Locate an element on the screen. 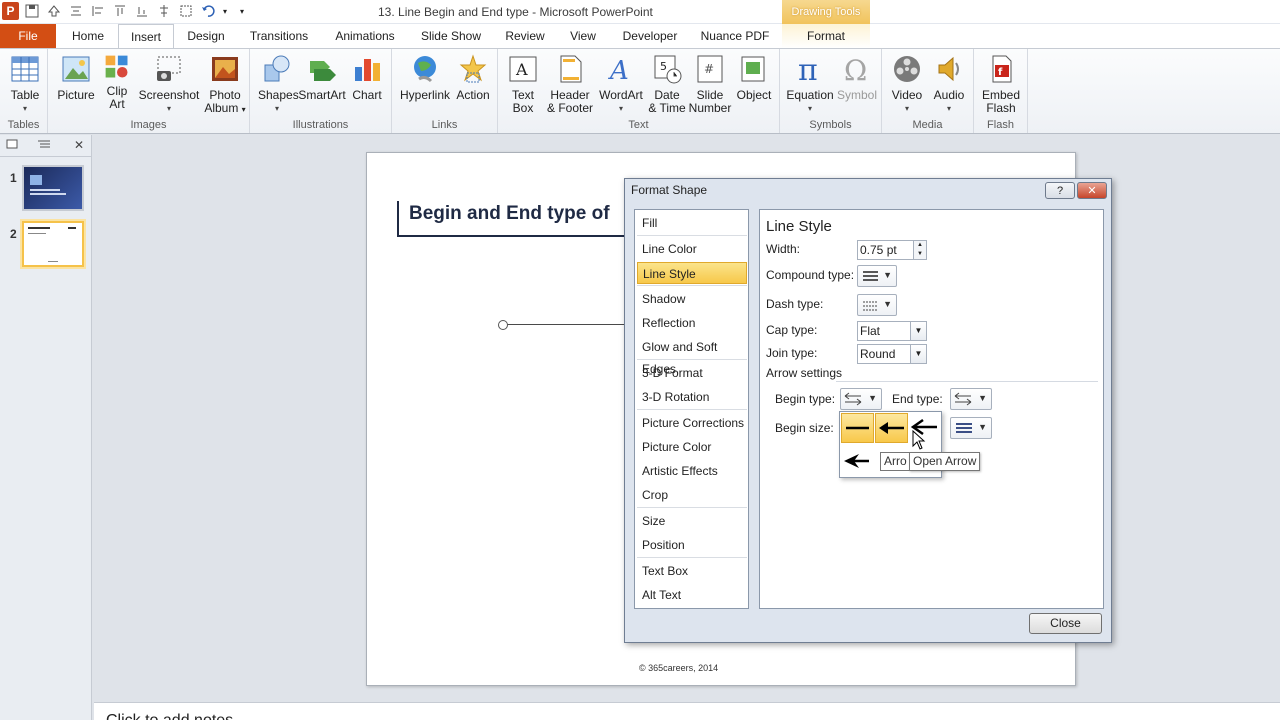 This screenshot has width=1280, height=720. arrow-settings-heading: Arrow settings is located at coordinates (804, 373).